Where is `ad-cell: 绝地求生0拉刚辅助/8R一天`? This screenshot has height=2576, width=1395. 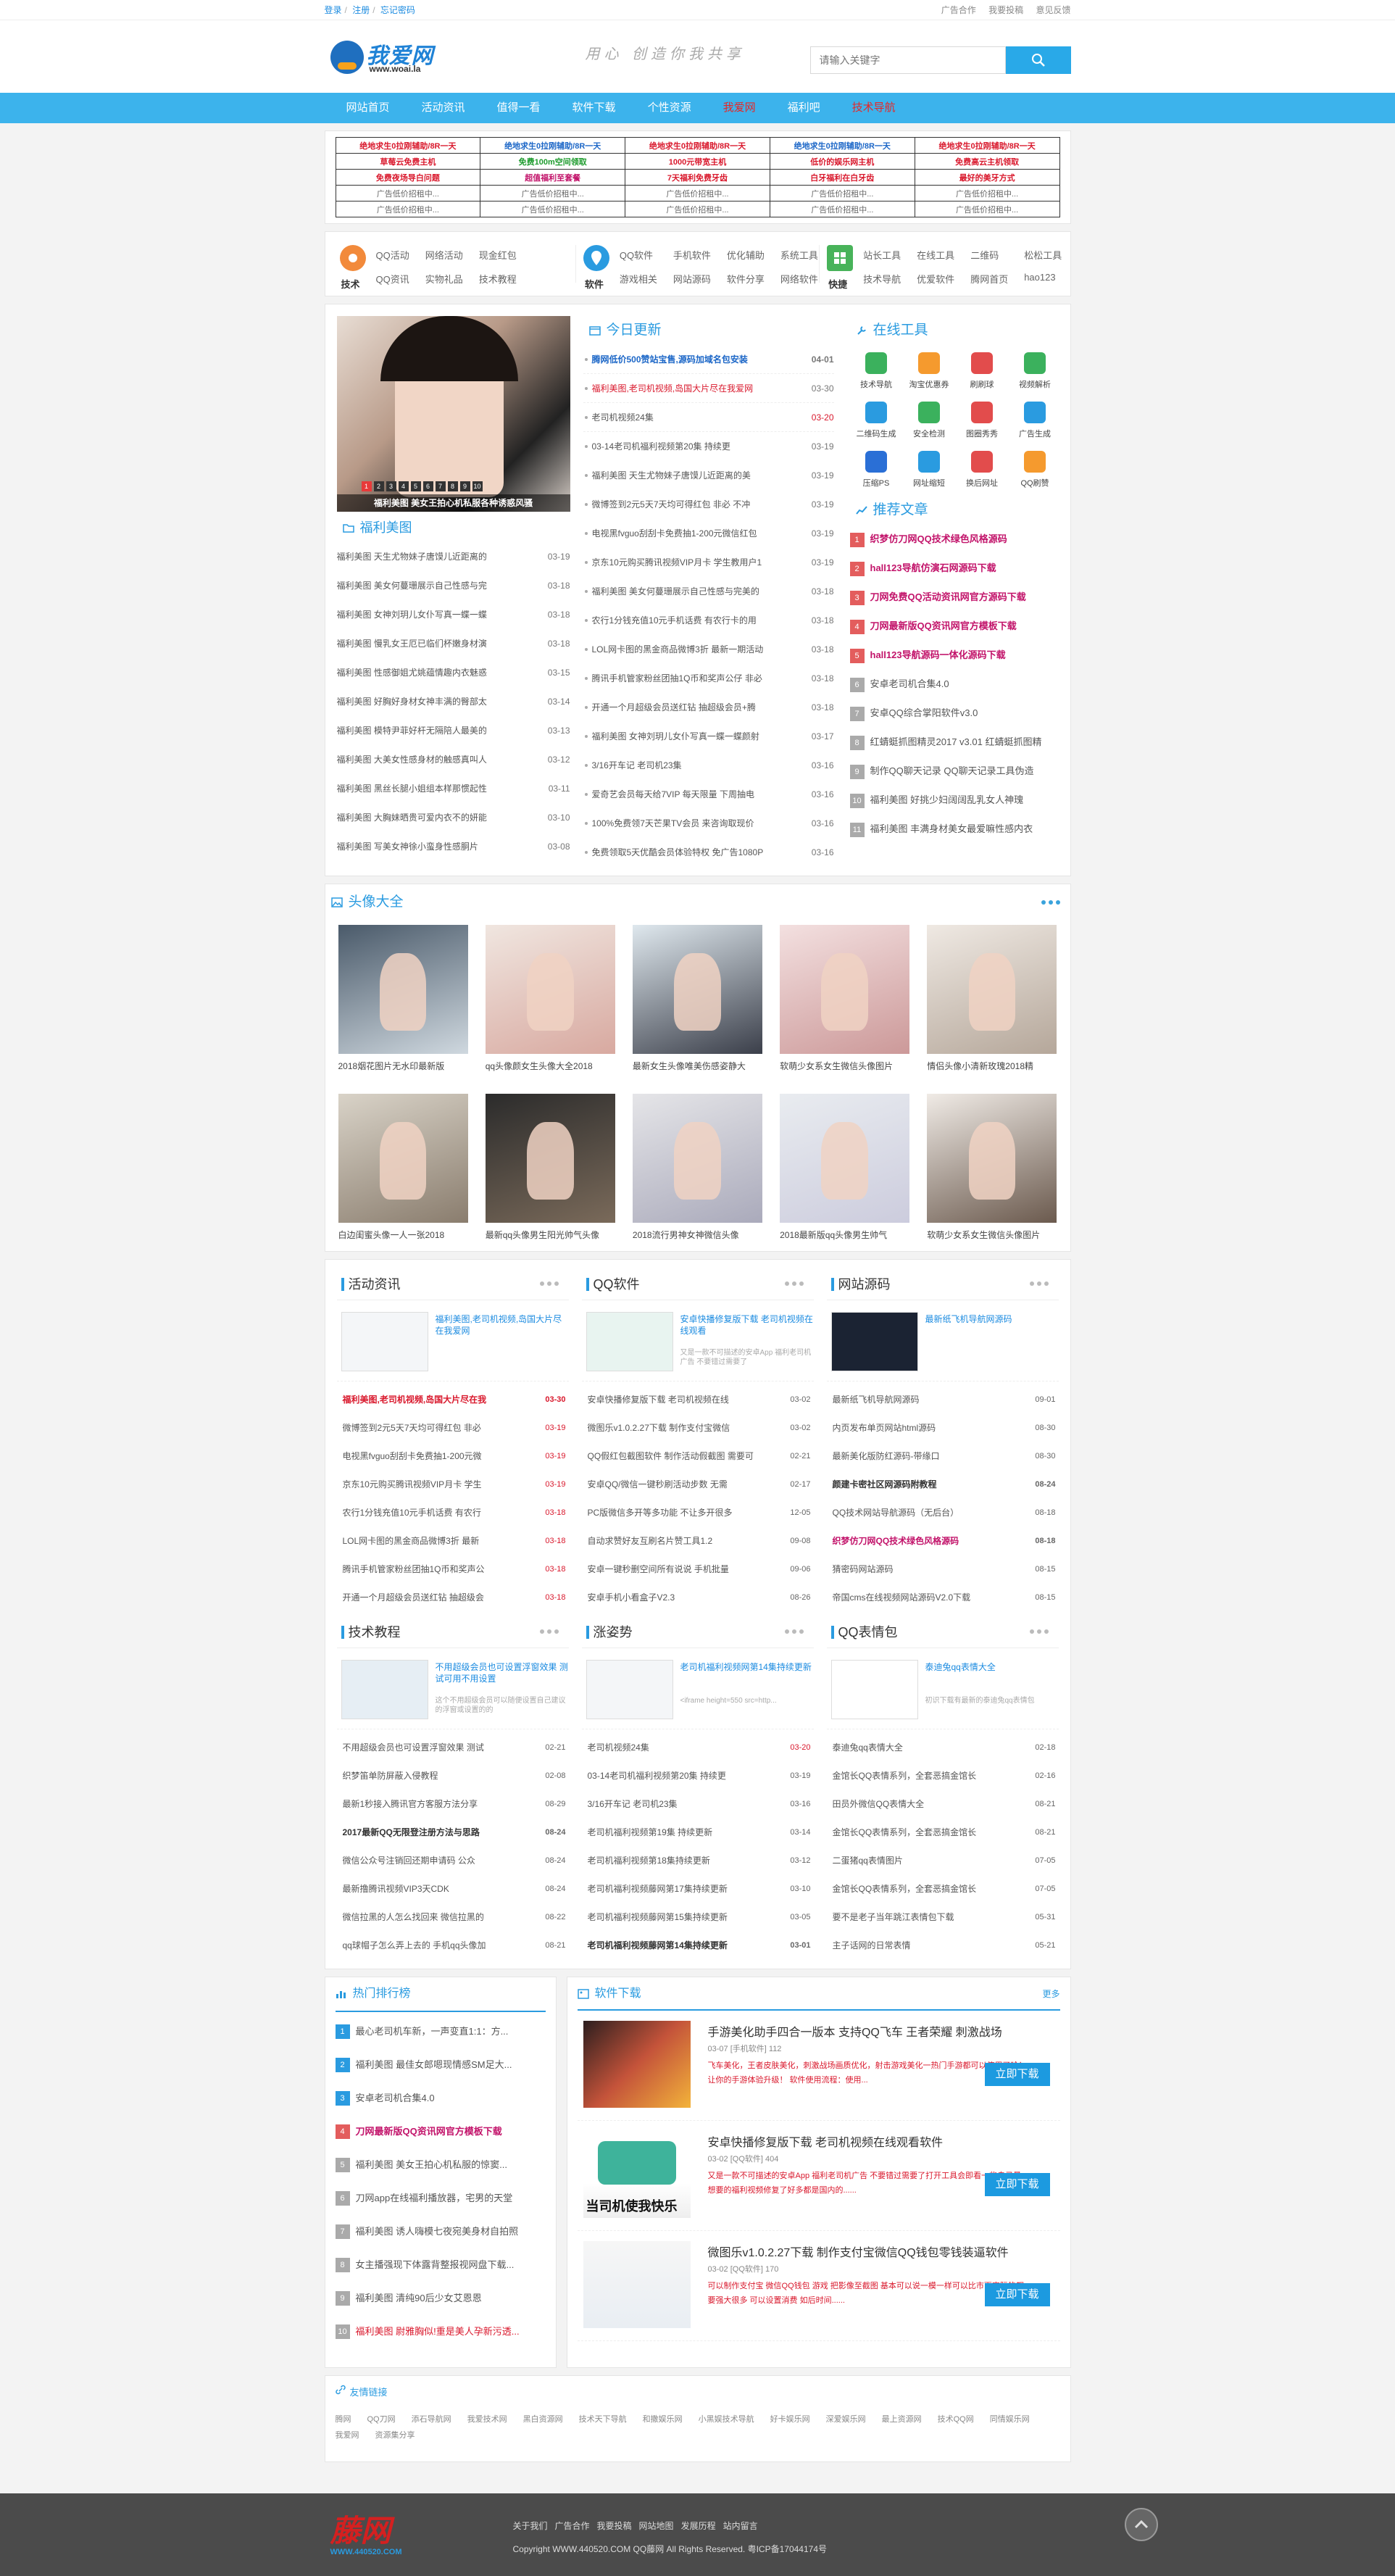
ad-cell: 绝地求生0拉刚辅助/8R一天 is located at coordinates (553, 145).